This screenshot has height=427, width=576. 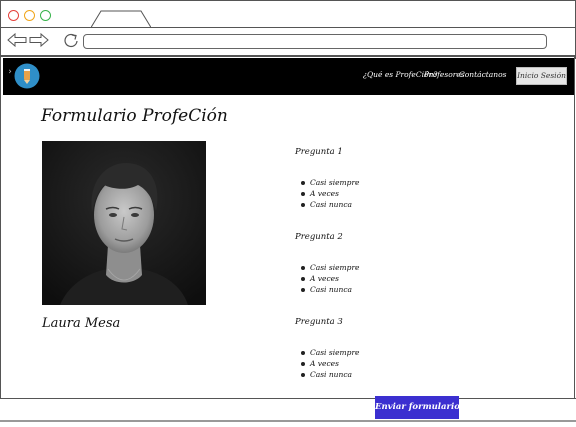 I want to click on frame-bottom-edge, so click(x=288, y=398).